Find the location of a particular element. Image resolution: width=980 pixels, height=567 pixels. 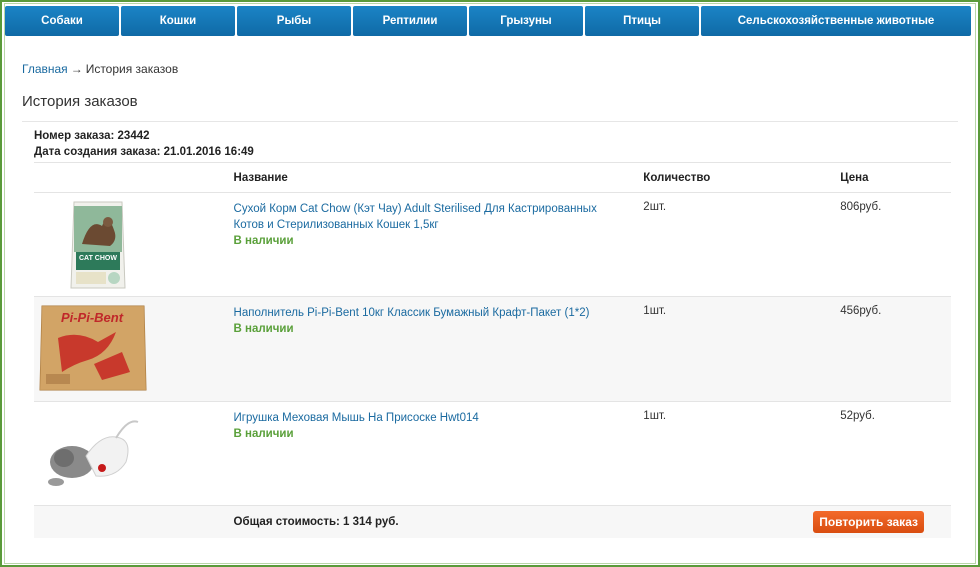

product-image-cell: Pi-Pi-Bent is located at coordinates (134, 349).